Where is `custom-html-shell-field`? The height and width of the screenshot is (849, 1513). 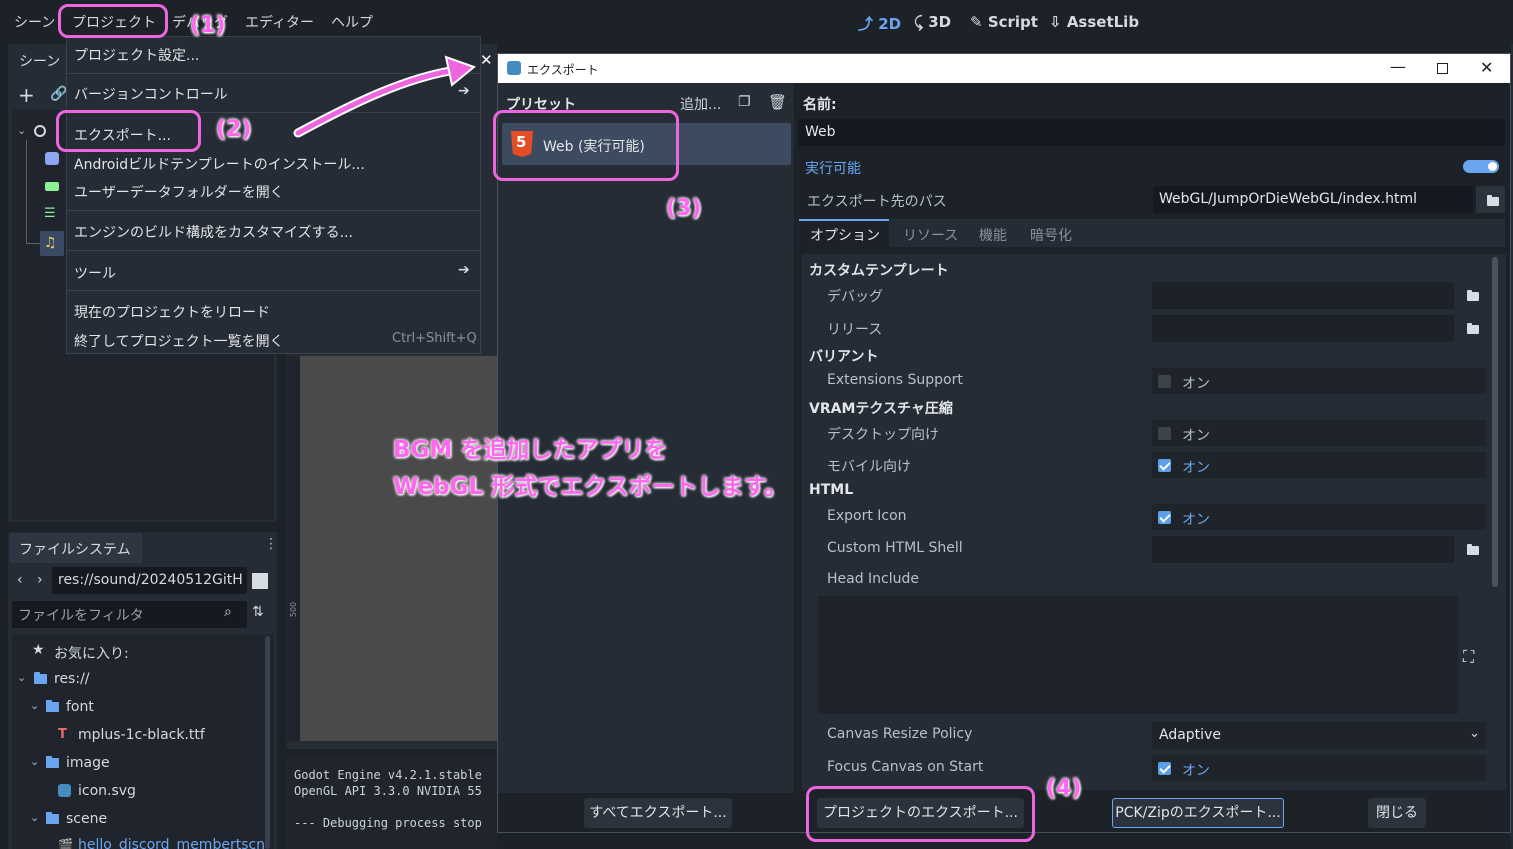
custom-html-shell-field is located at coordinates (1303, 549).